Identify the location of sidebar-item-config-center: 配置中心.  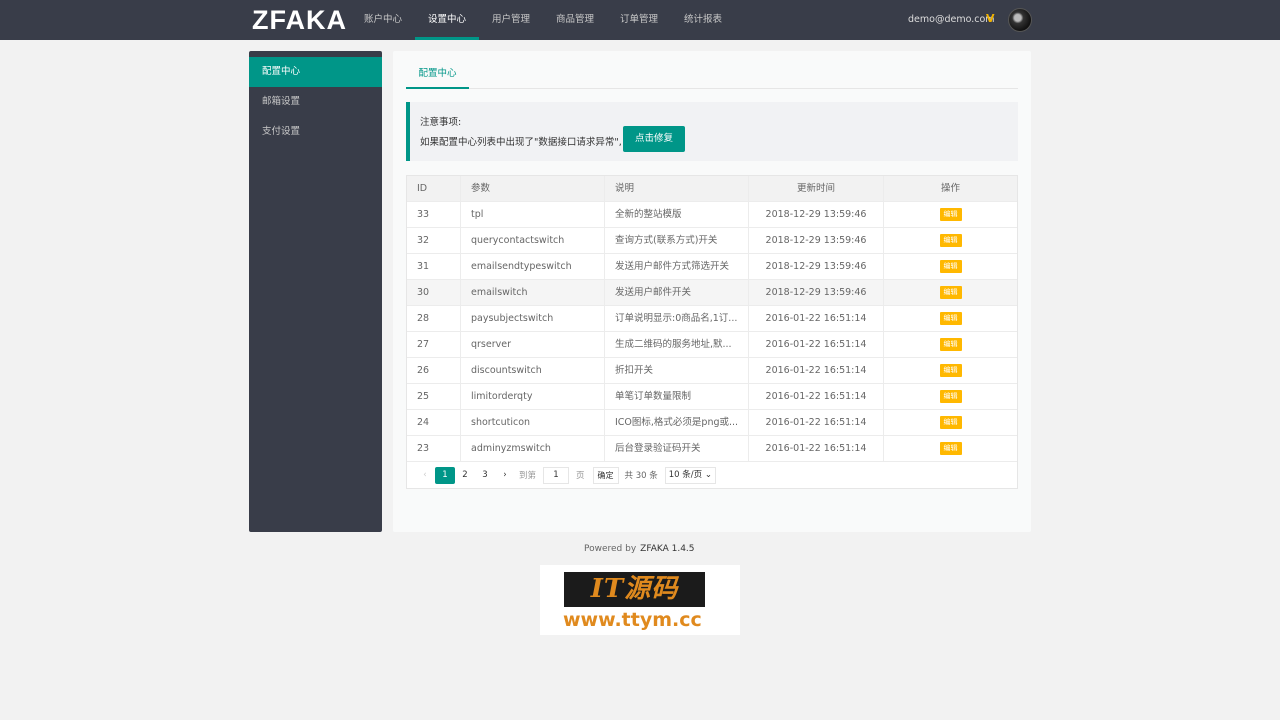
(315, 72).